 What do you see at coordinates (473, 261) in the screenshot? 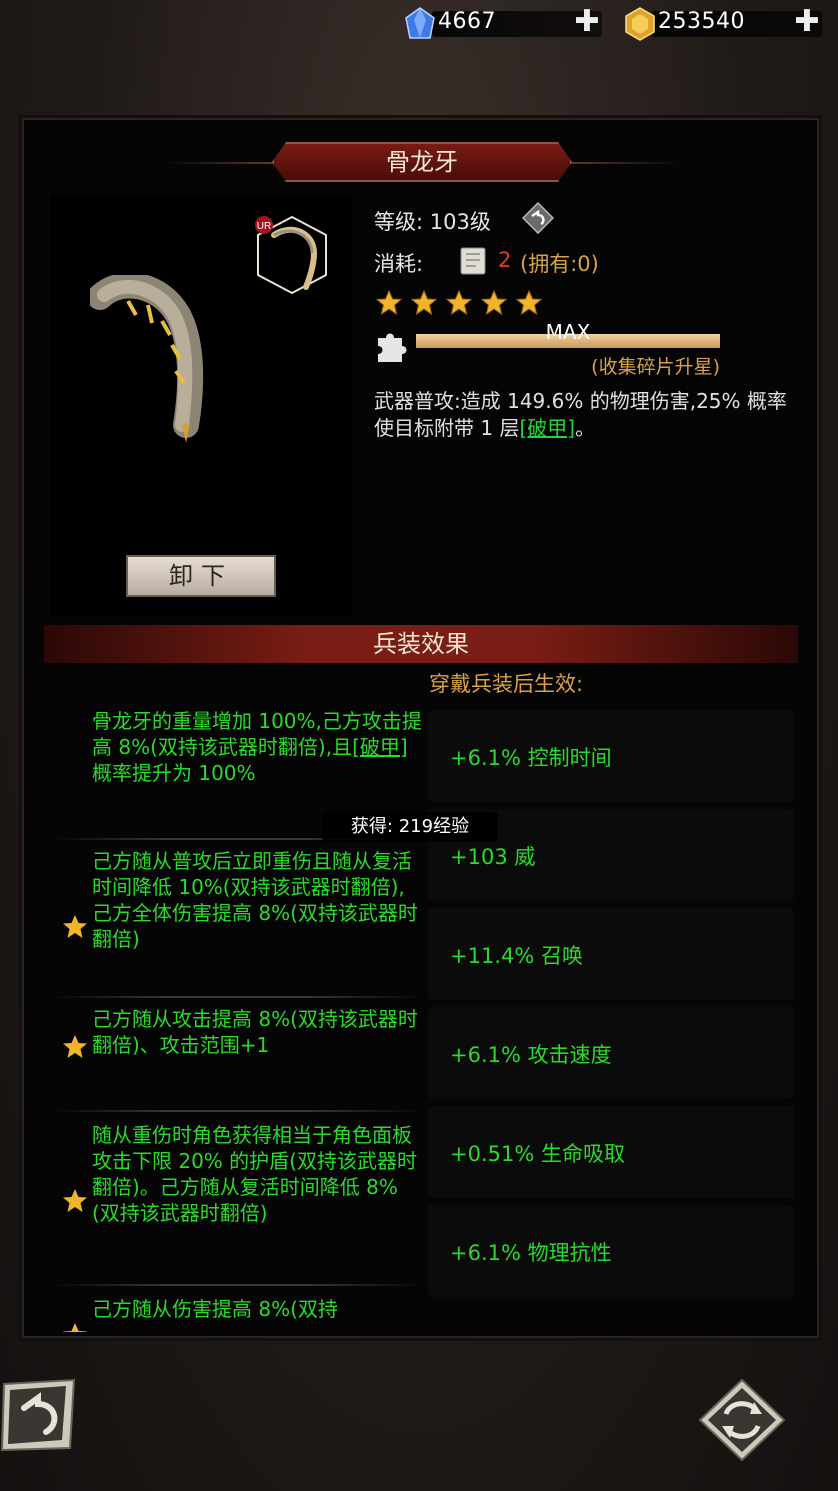
I see `scroll-icon` at bounding box center [473, 261].